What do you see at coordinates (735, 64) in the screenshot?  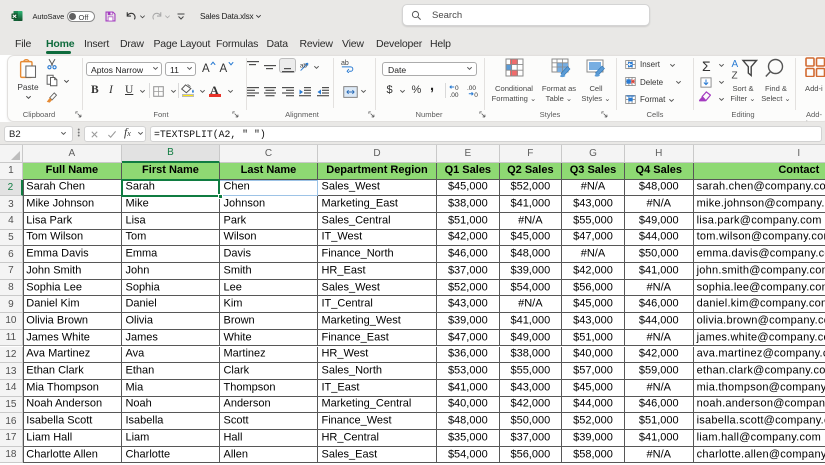 I see `svg-text: A` at bounding box center [735, 64].